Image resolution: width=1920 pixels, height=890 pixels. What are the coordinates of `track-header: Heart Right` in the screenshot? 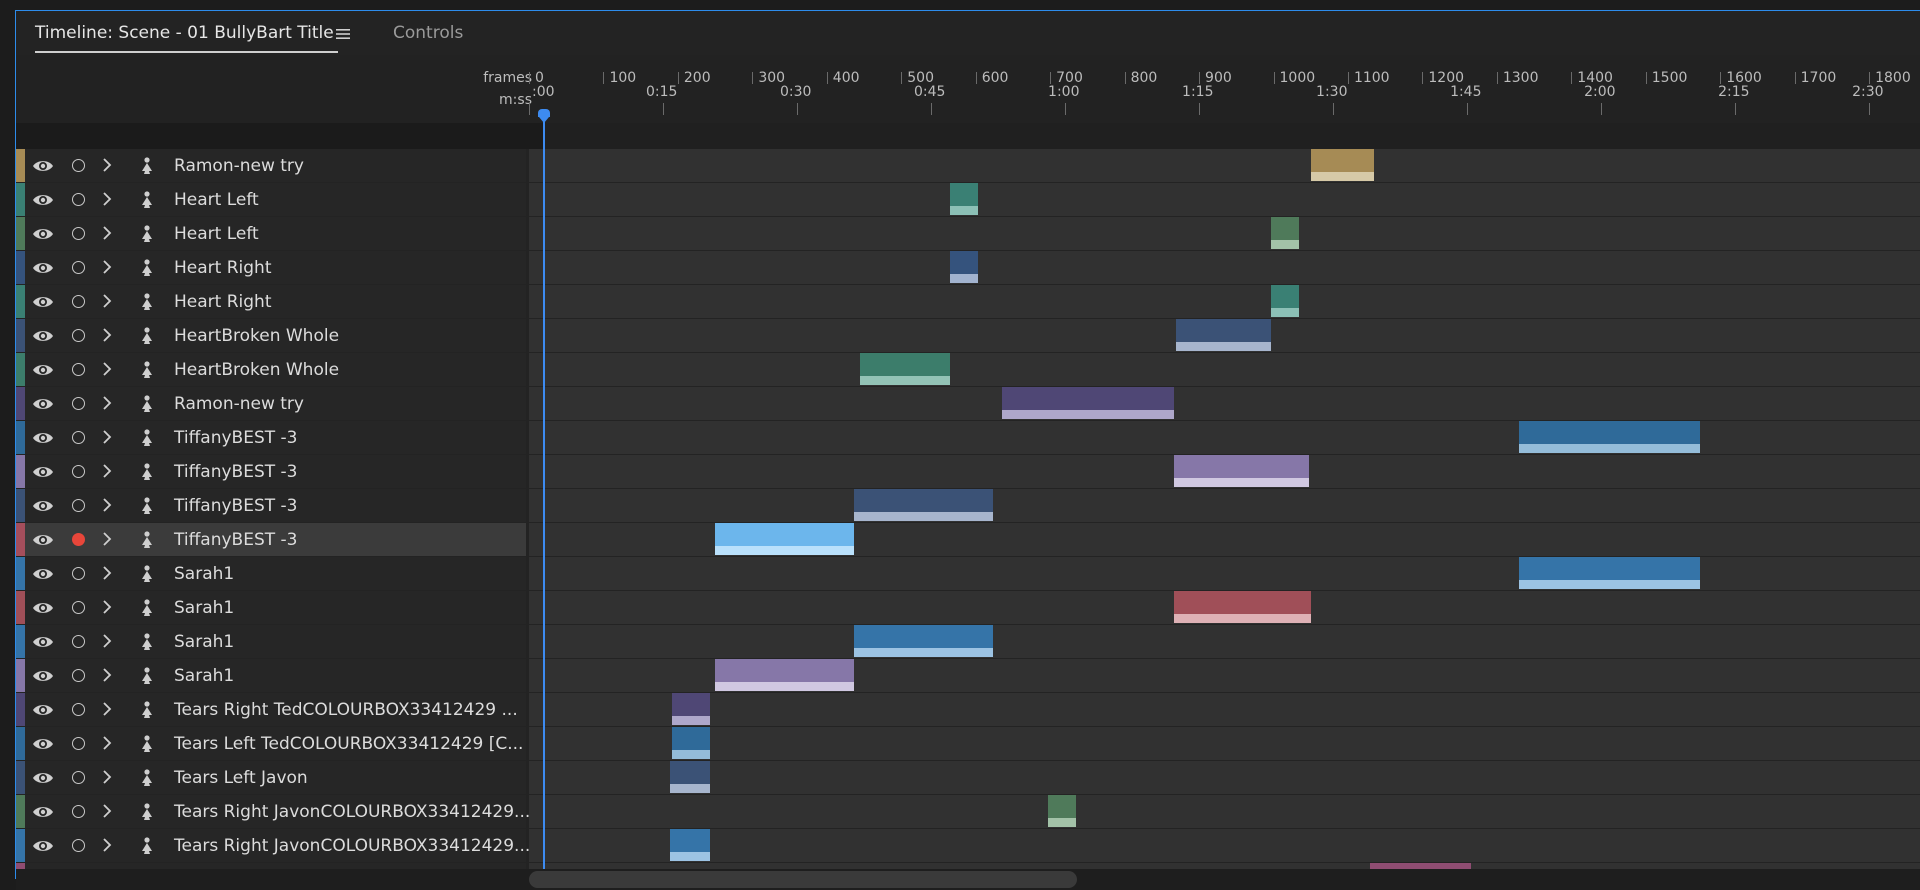 It's located at (271, 301).